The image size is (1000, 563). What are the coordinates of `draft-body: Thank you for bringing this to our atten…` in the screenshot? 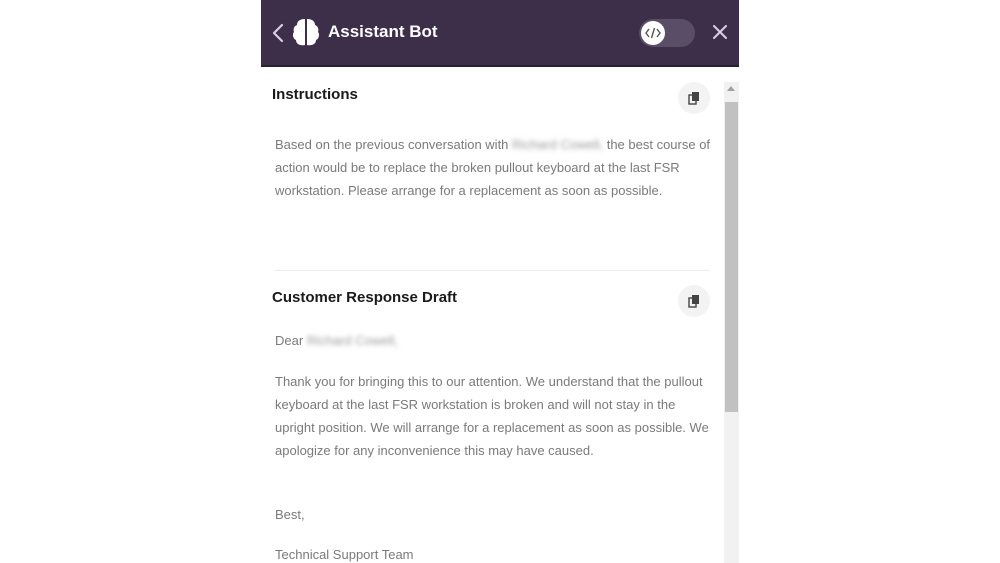 It's located at (492, 416).